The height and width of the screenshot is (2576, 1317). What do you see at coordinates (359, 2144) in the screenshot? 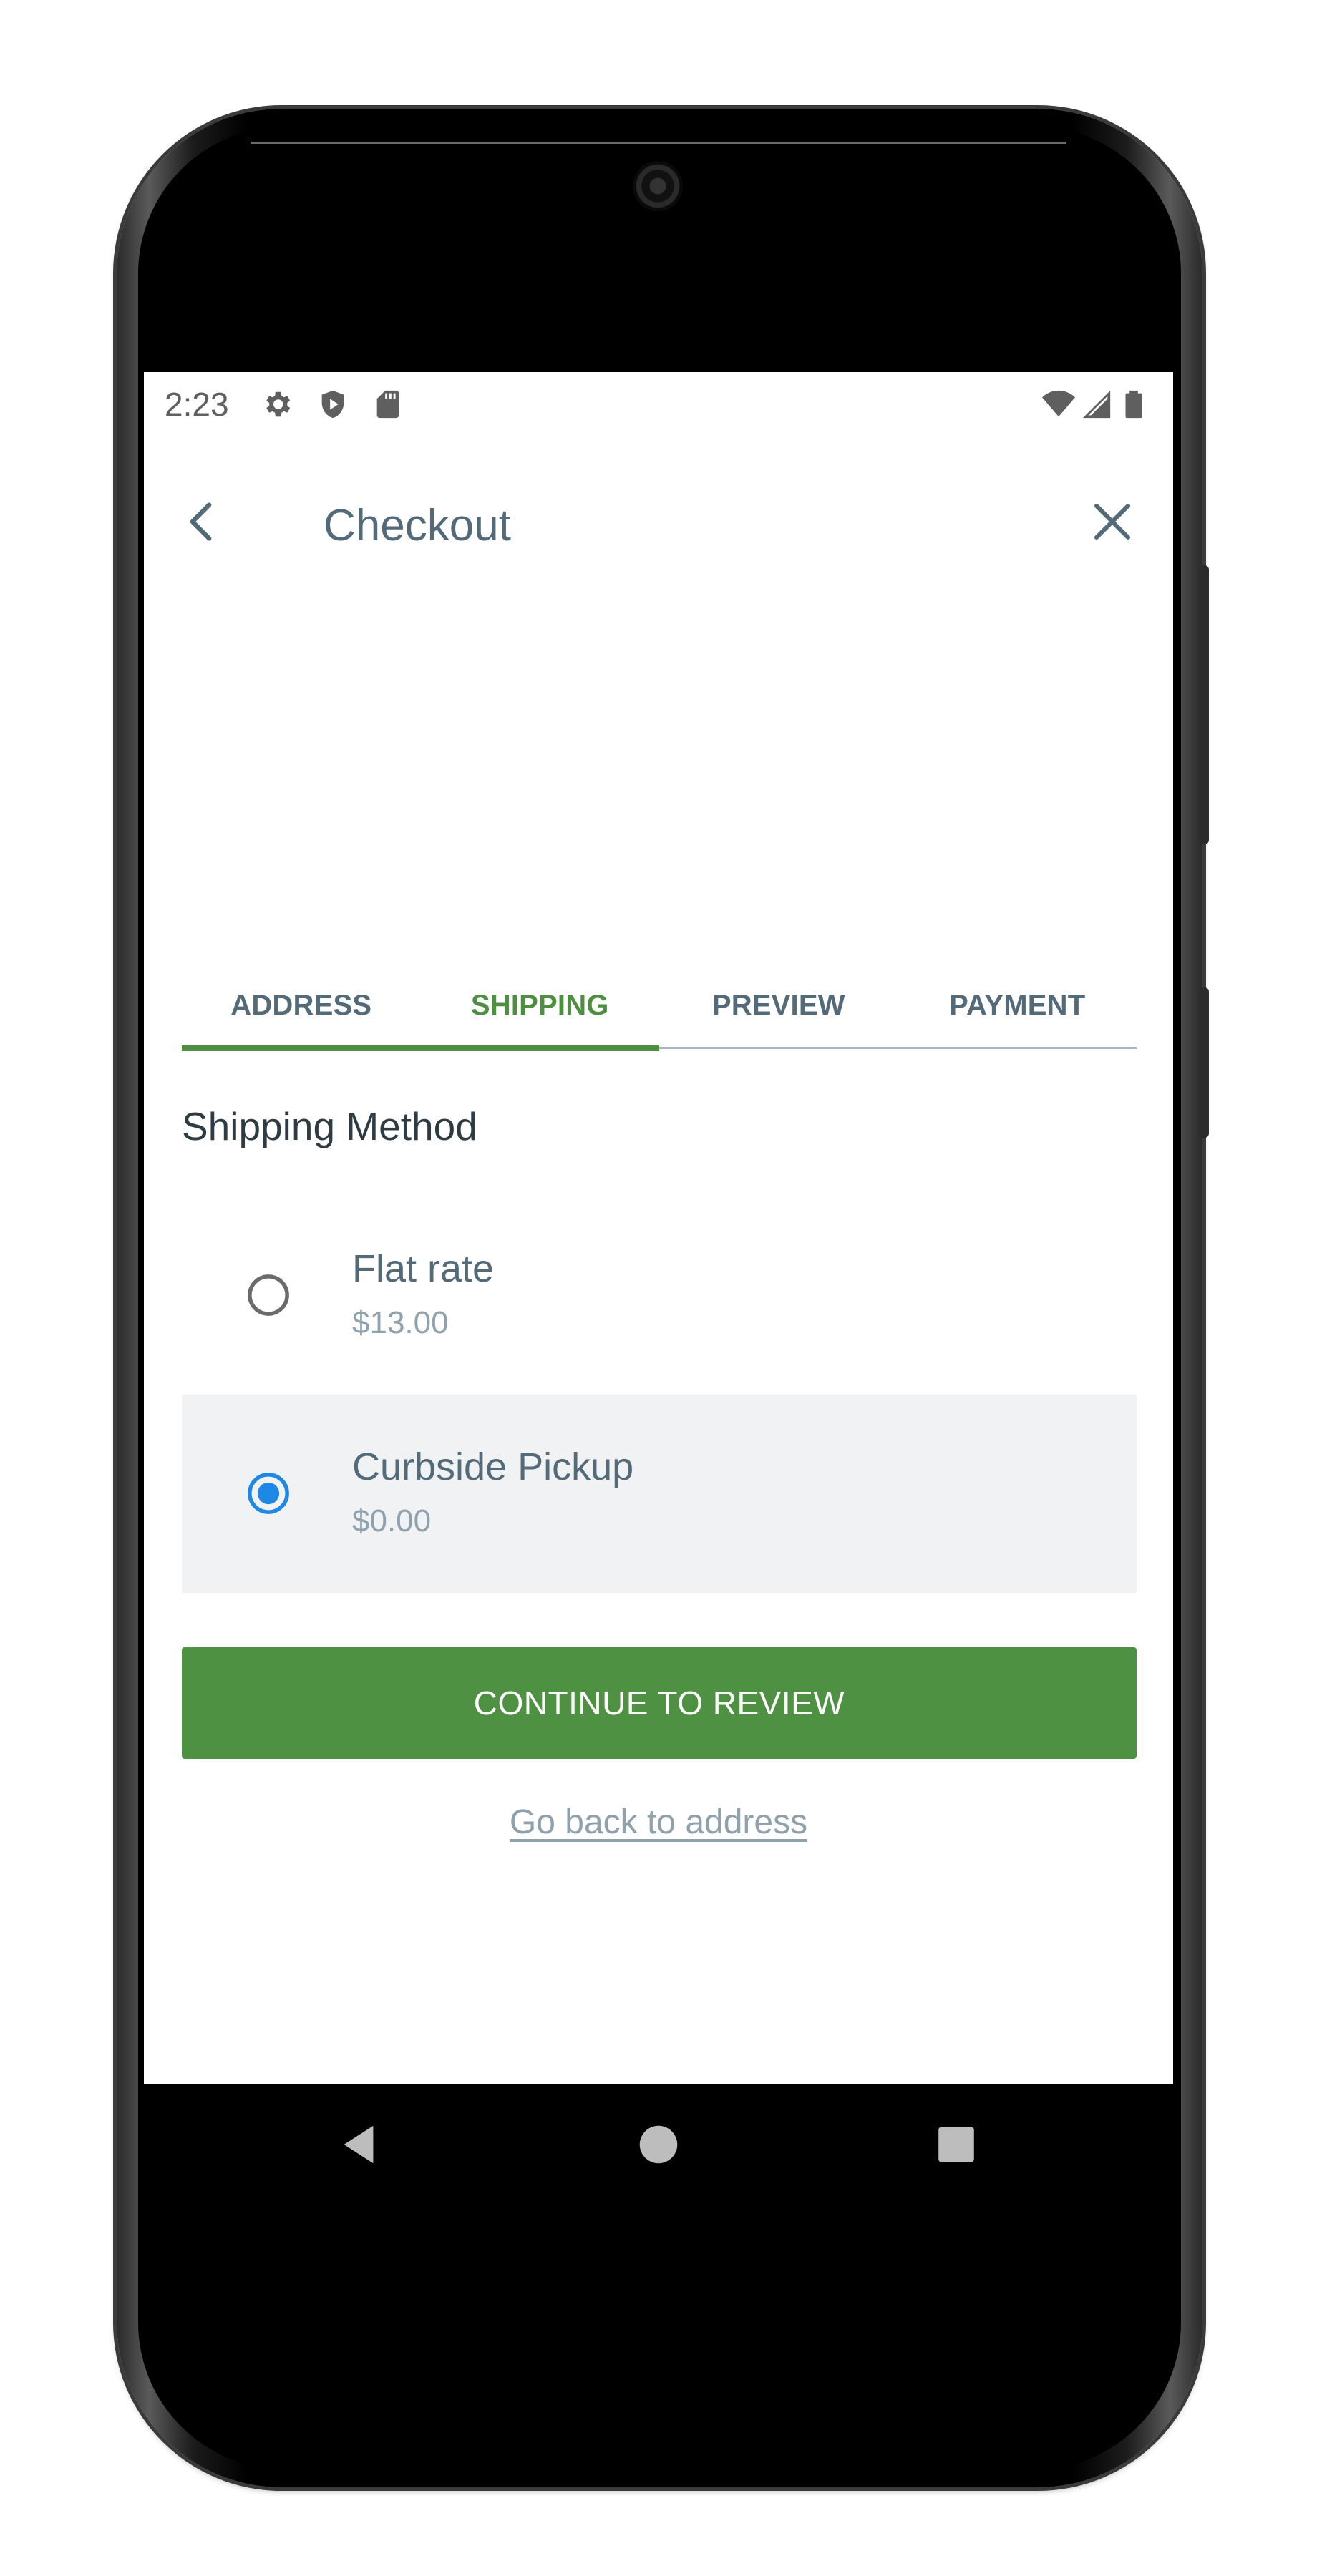
I see `back-triangle-icon` at bounding box center [359, 2144].